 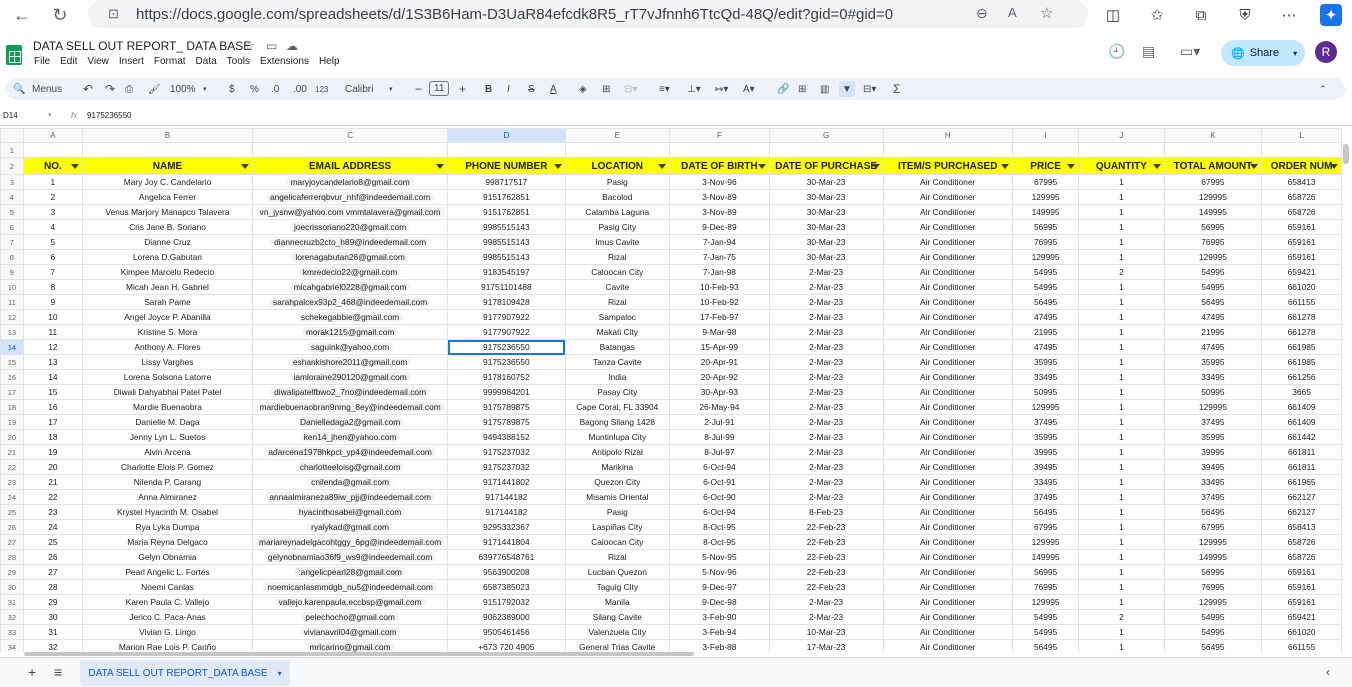 What do you see at coordinates (664, 89) in the screenshot?
I see `horizontal-align-icon: ≡▾` at bounding box center [664, 89].